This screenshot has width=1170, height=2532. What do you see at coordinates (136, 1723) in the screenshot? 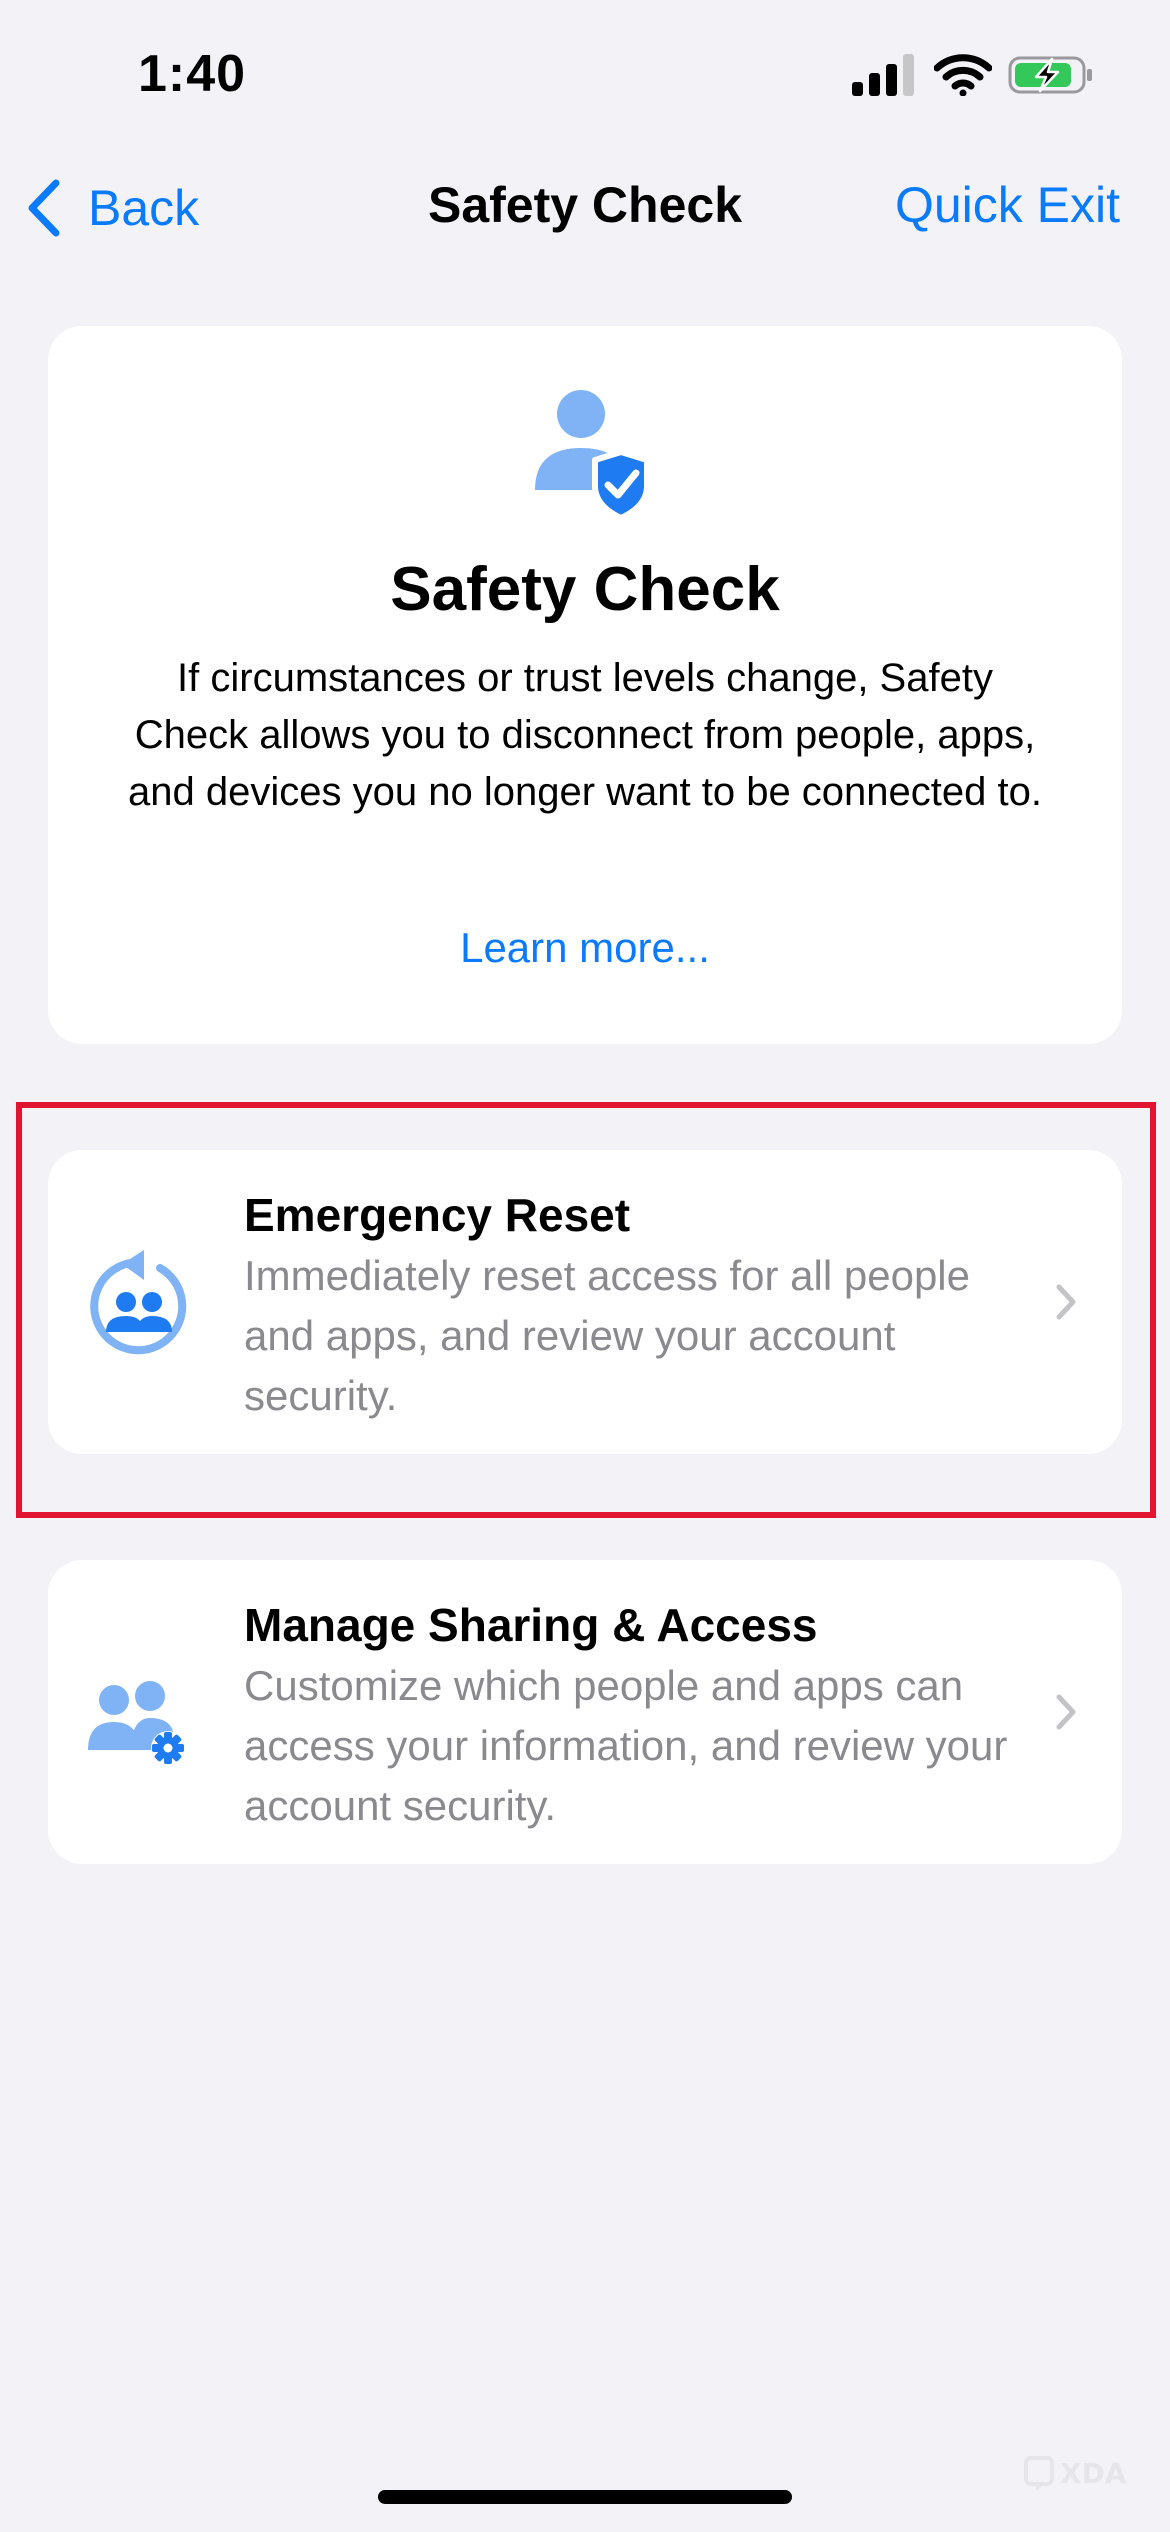
I see `people-gear-icon` at bounding box center [136, 1723].